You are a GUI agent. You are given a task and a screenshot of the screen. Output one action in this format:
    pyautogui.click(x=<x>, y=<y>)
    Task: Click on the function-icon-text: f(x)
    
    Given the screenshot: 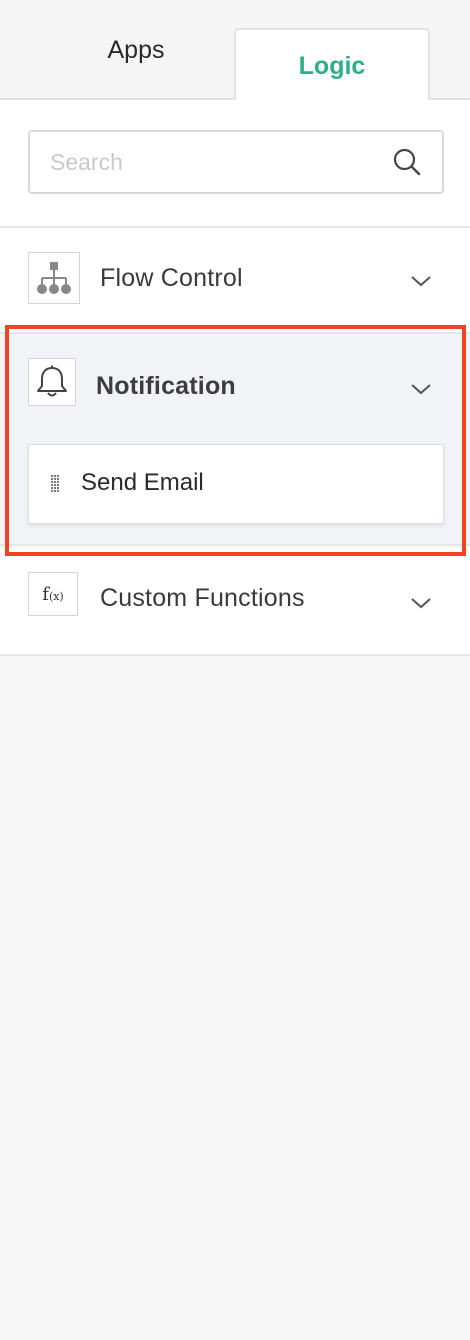 What is the action you would take?
    pyautogui.click(x=53, y=594)
    